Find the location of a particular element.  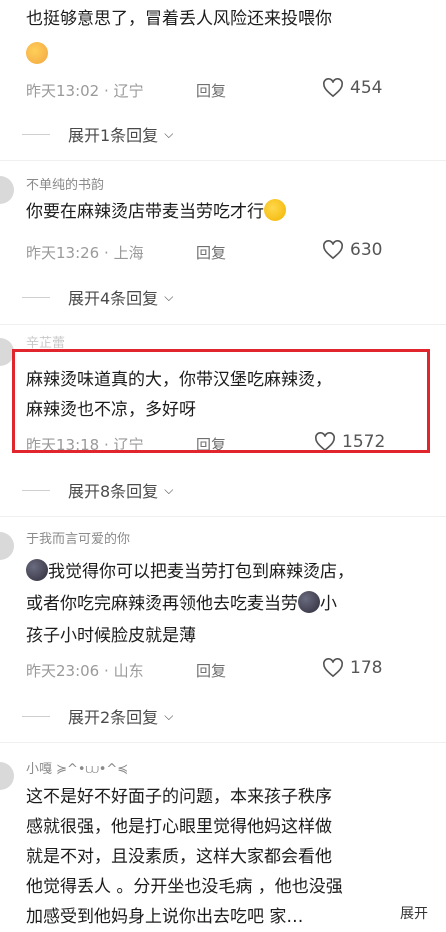

expand-replies: 展开4条回复 ⌵ is located at coordinates (98, 297).